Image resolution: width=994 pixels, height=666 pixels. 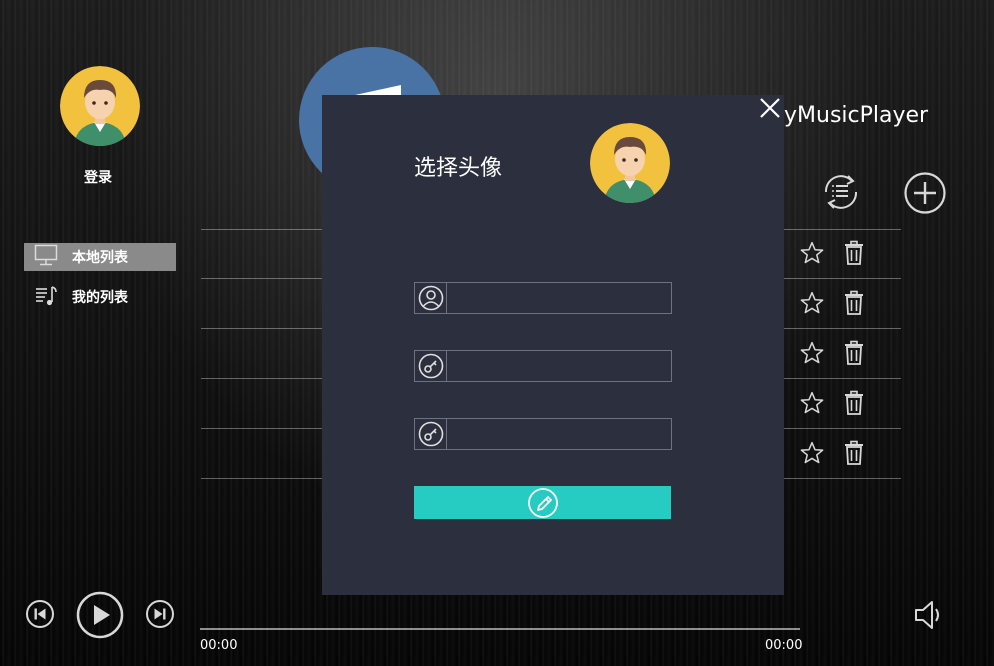 I want to click on sidebar-item-local-list: 本地列表, so click(x=100, y=257).